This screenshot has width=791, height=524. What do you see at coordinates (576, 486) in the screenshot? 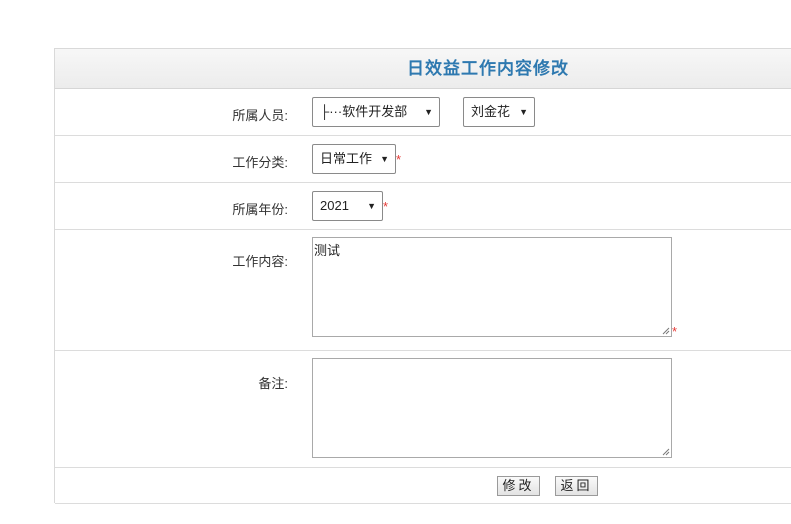
I see `back-button: 返回` at bounding box center [576, 486].